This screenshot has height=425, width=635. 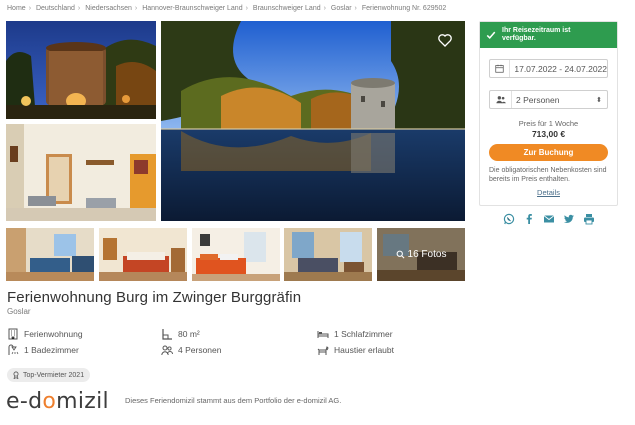 What do you see at coordinates (427, 254) in the screenshot?
I see `more-photos-label: 16 Fotos` at bounding box center [427, 254].